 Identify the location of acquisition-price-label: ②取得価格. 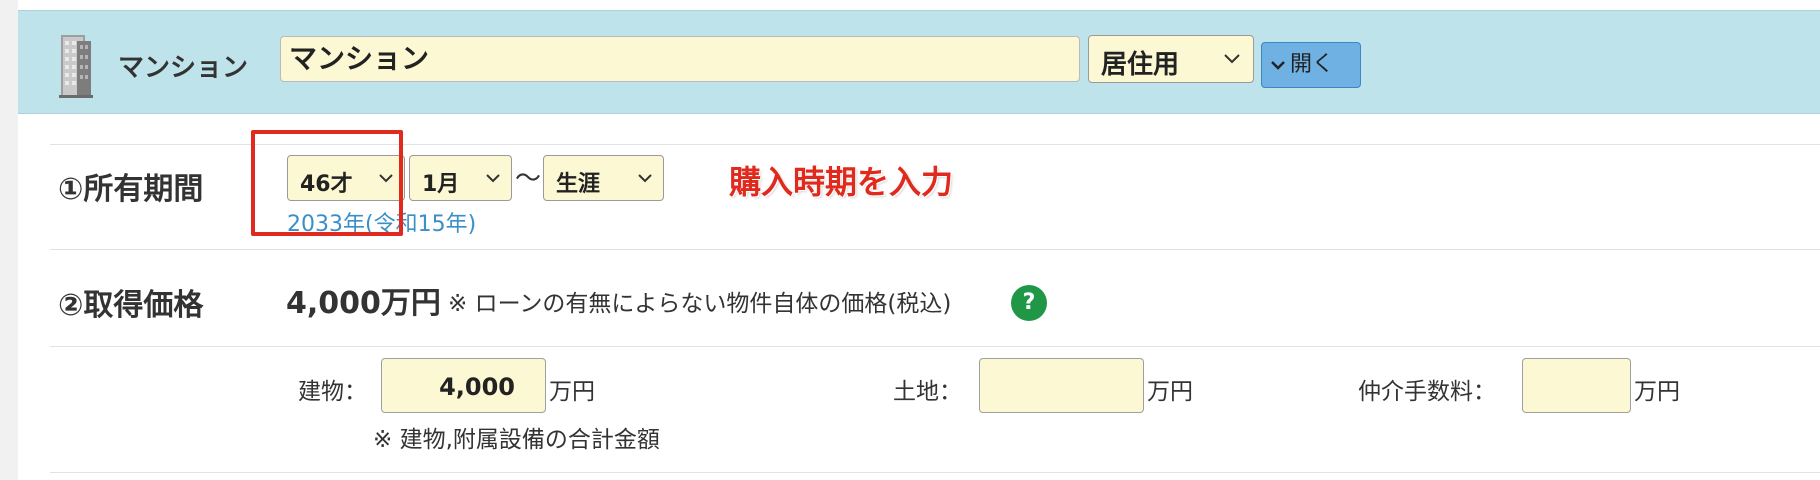
(131, 305).